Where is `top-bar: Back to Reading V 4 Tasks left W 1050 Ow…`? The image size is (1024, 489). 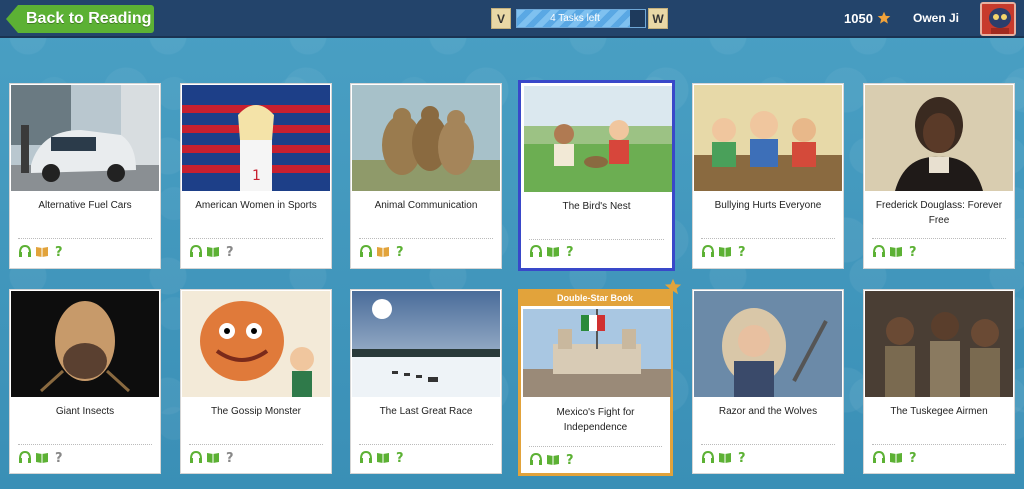 top-bar: Back to Reading V 4 Tasks left W 1050 Ow… is located at coordinates (512, 19).